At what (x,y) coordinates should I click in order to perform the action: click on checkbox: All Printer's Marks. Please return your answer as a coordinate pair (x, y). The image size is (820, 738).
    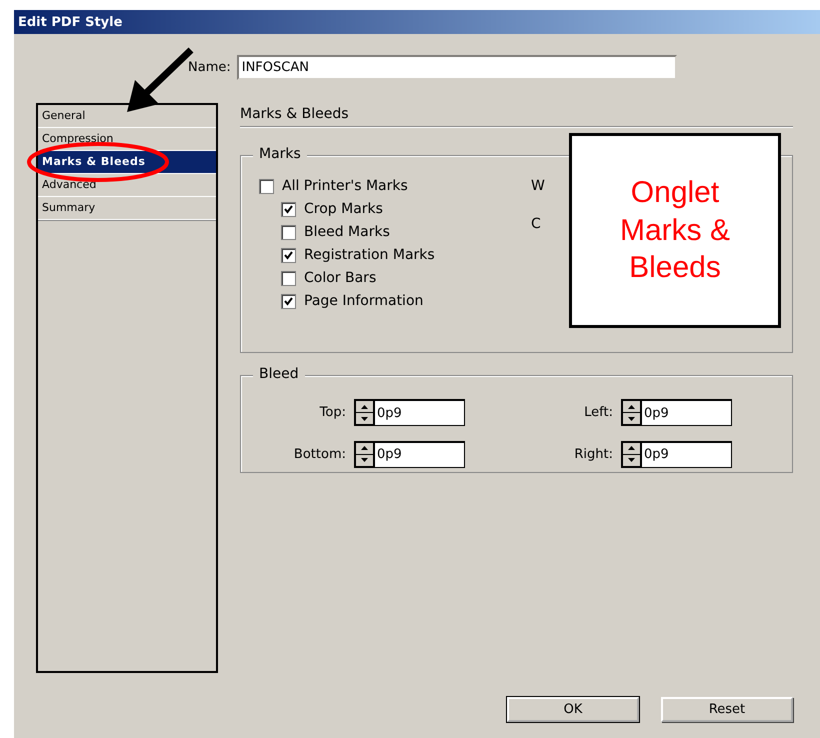
    Looking at the image, I should click on (395, 186).